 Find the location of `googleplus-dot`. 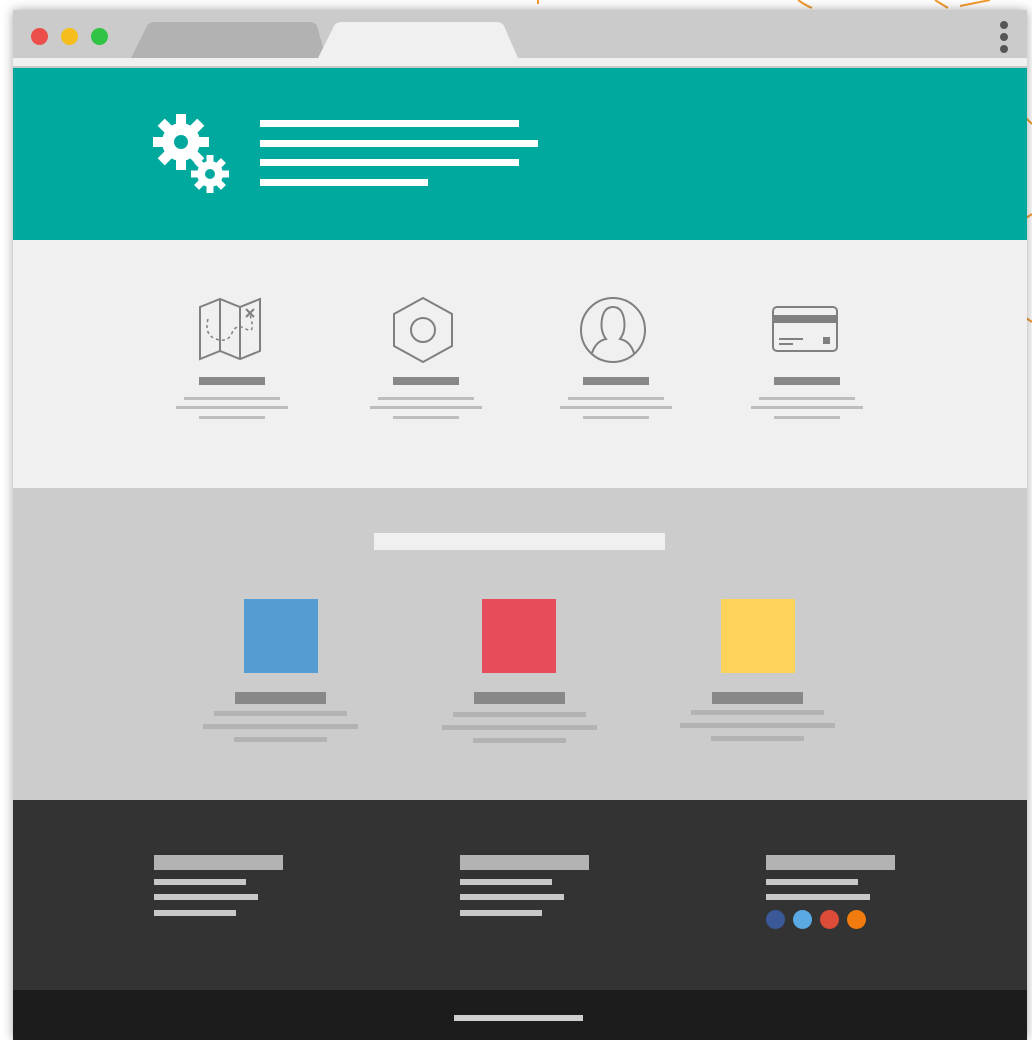

googleplus-dot is located at coordinates (829, 919).